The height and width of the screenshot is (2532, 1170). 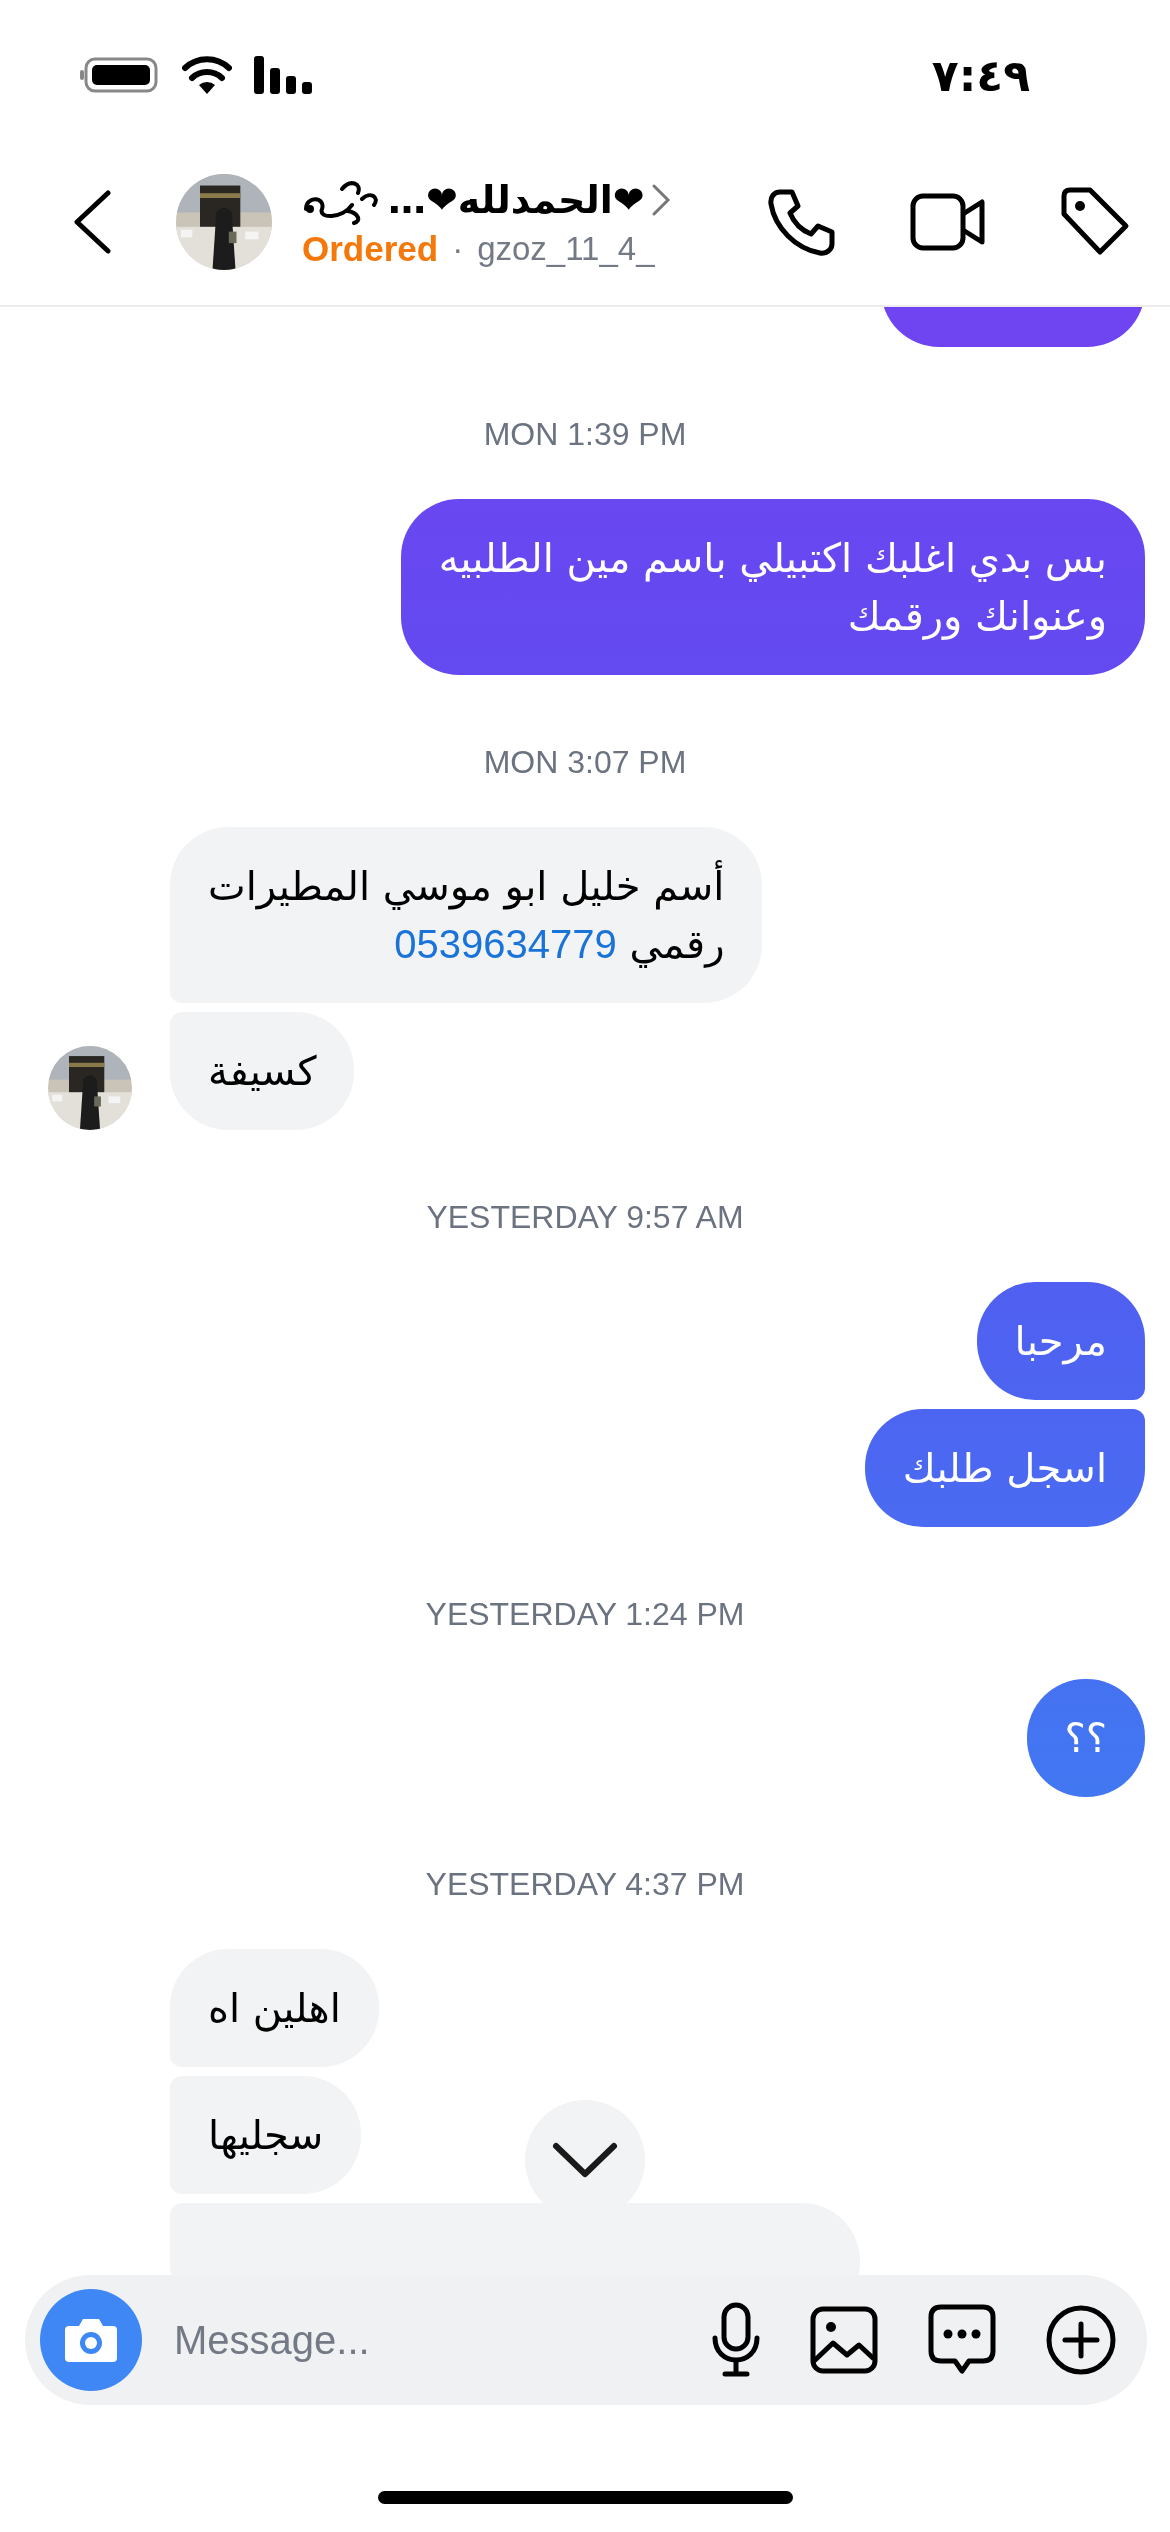 What do you see at coordinates (585, 1614) in the screenshot?
I see `timestamp: YESTERDAY 1:24 PM` at bounding box center [585, 1614].